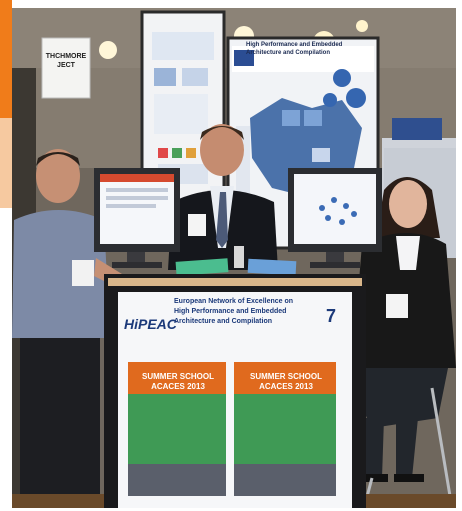 Image resolution: width=462 pixels, height=511 pixels. Describe the element at coordinates (223, 321) in the screenshot. I see `banner-line3: Architecture and Compilation` at that location.